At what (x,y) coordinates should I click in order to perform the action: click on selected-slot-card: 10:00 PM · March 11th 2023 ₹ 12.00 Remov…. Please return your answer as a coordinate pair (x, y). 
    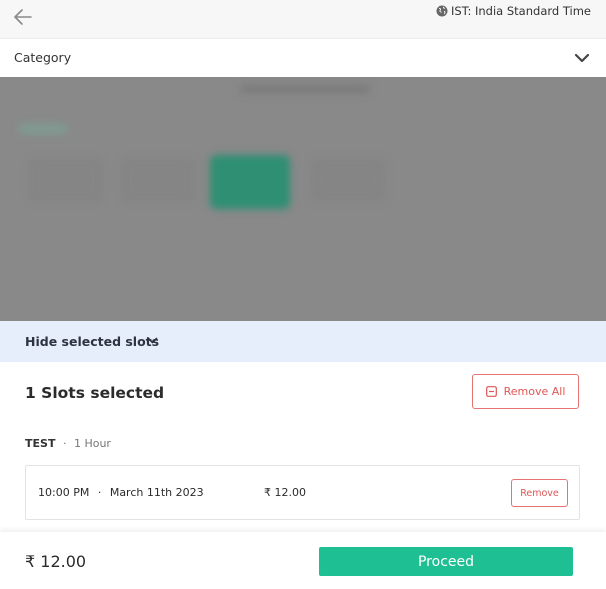
    Looking at the image, I should click on (302, 492).